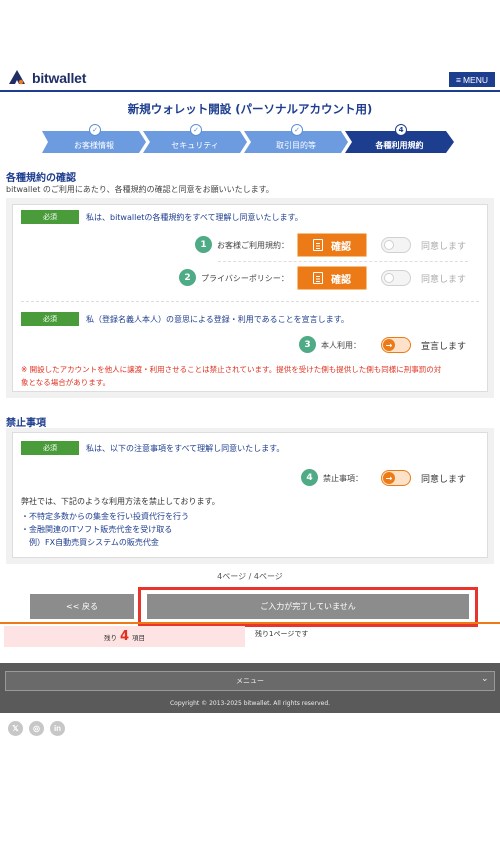 This screenshot has width=500, height=845. I want to click on step-security: ✓ セキュリティ, so click(195, 138).